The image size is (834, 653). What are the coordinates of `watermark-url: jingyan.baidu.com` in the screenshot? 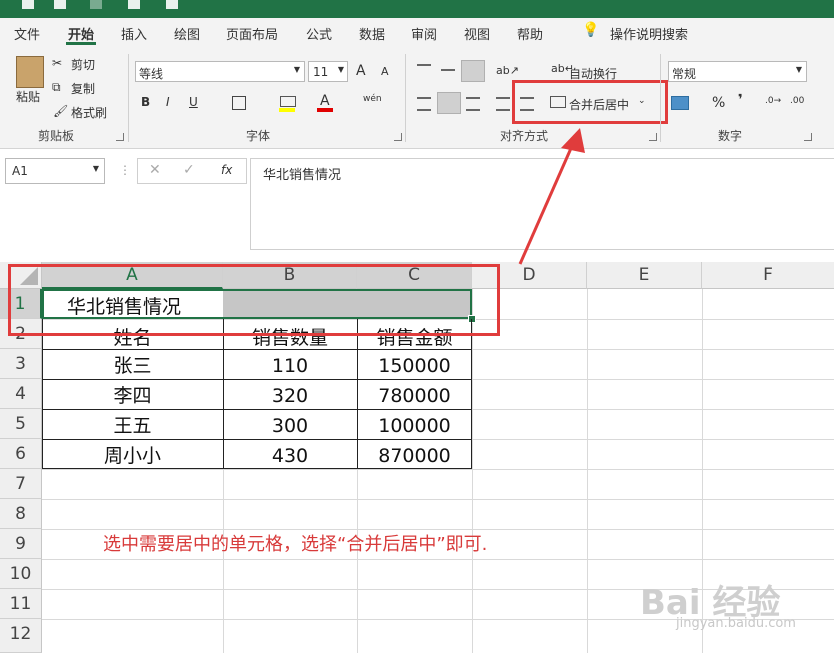 It's located at (736, 623).